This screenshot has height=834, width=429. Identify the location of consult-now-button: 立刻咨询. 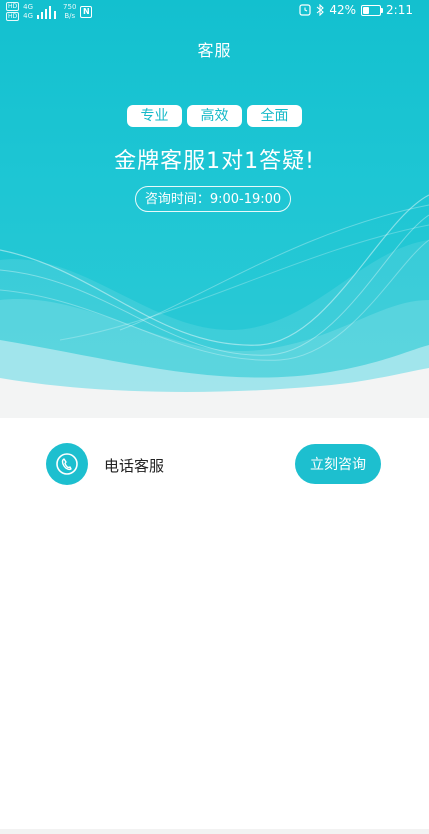
(338, 464).